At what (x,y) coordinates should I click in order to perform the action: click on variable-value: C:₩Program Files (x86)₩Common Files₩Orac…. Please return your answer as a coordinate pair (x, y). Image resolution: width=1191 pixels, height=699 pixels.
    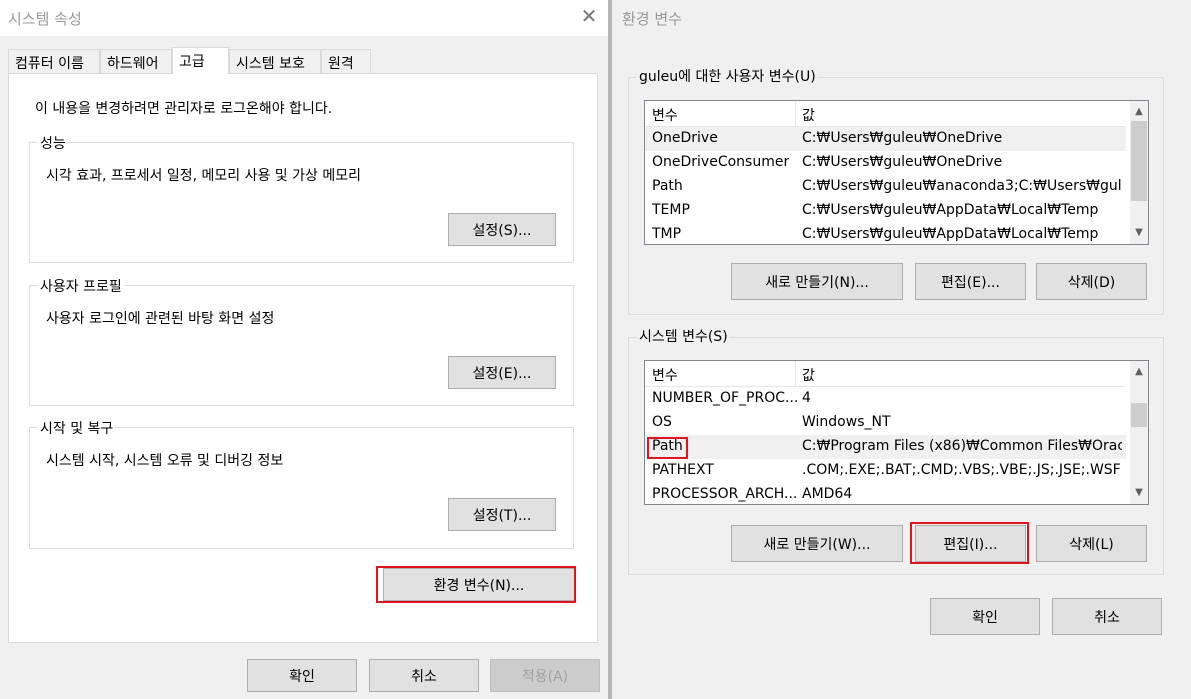
    Looking at the image, I should click on (962, 446).